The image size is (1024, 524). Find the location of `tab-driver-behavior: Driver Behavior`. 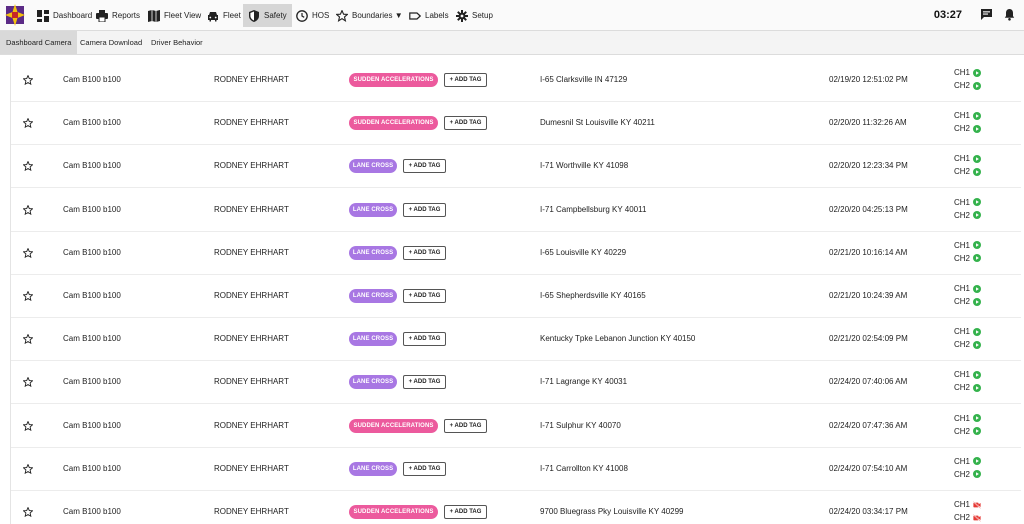

tab-driver-behavior: Driver Behavior is located at coordinates (177, 42).